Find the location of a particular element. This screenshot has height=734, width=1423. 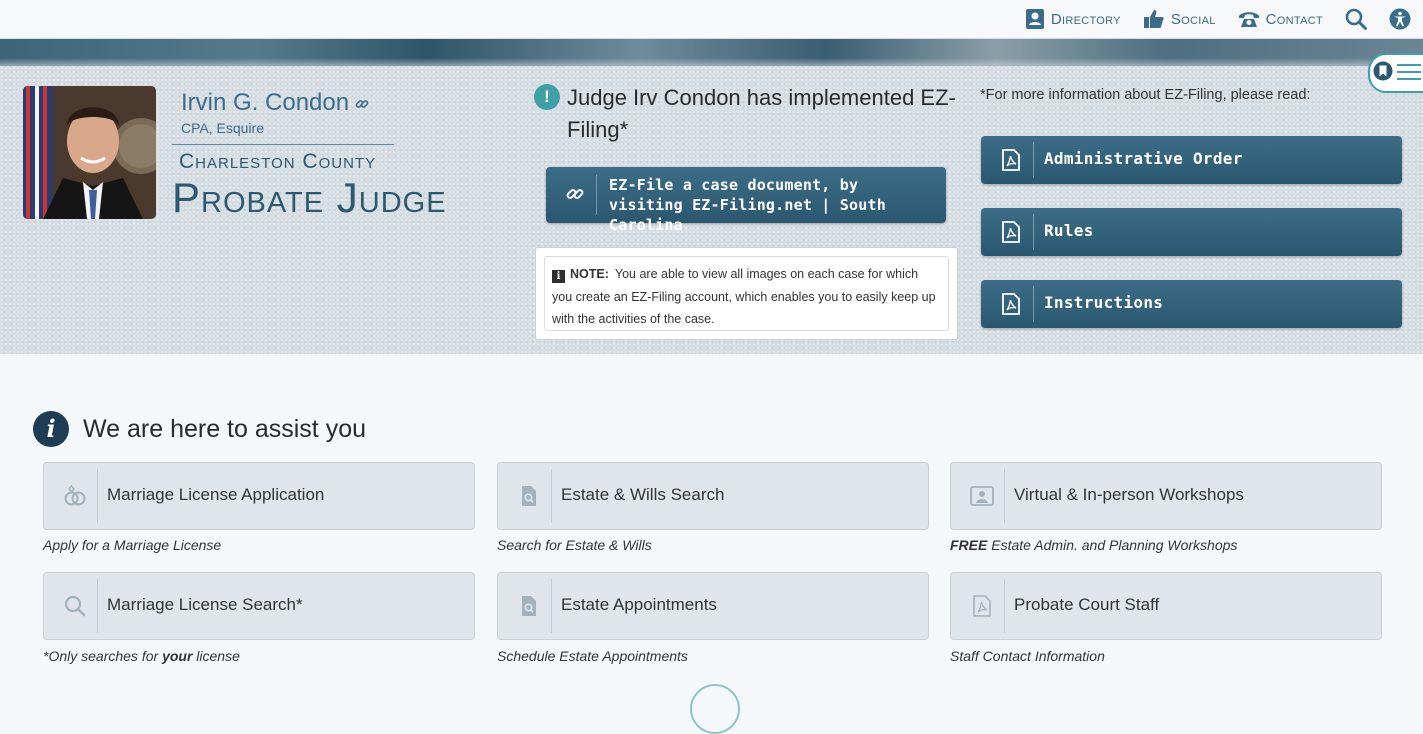

instructions-label: Instructions is located at coordinates (1104, 302).